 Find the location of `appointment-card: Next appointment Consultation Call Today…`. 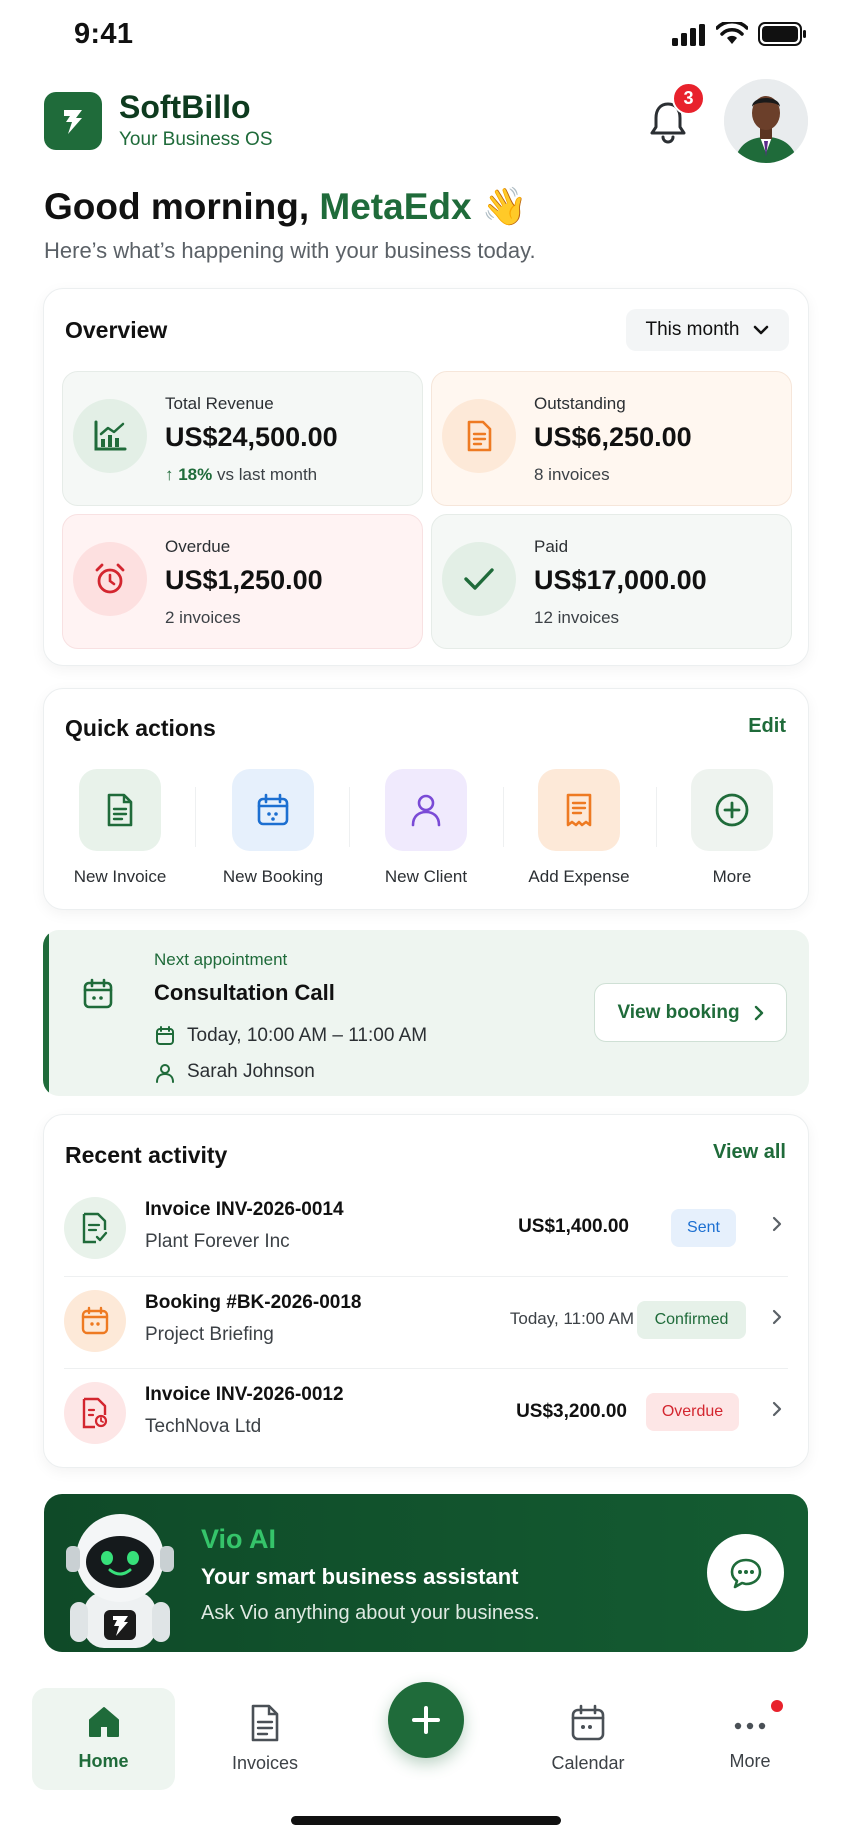

appointment-card: Next appointment Consultation Call Today… is located at coordinates (426, 1013).